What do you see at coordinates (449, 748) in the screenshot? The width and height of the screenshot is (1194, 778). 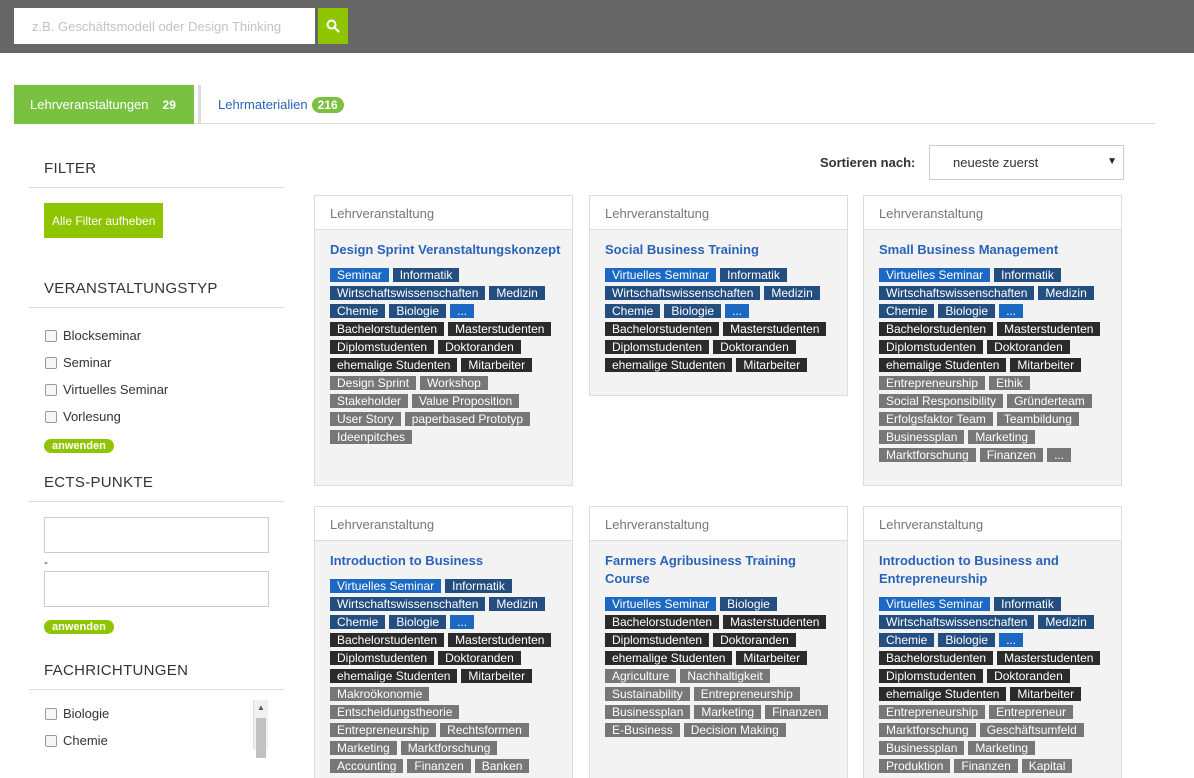 I see `tag: Marktforschung` at bounding box center [449, 748].